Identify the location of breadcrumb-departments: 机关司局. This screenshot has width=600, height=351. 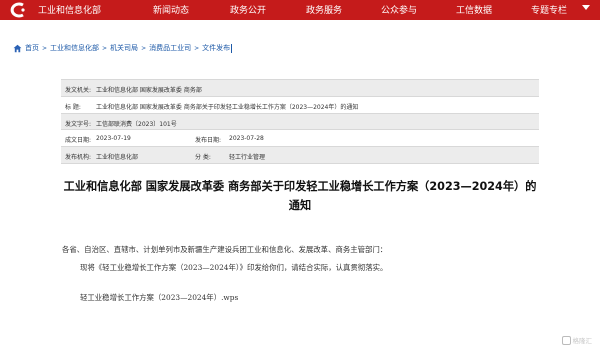
(124, 48).